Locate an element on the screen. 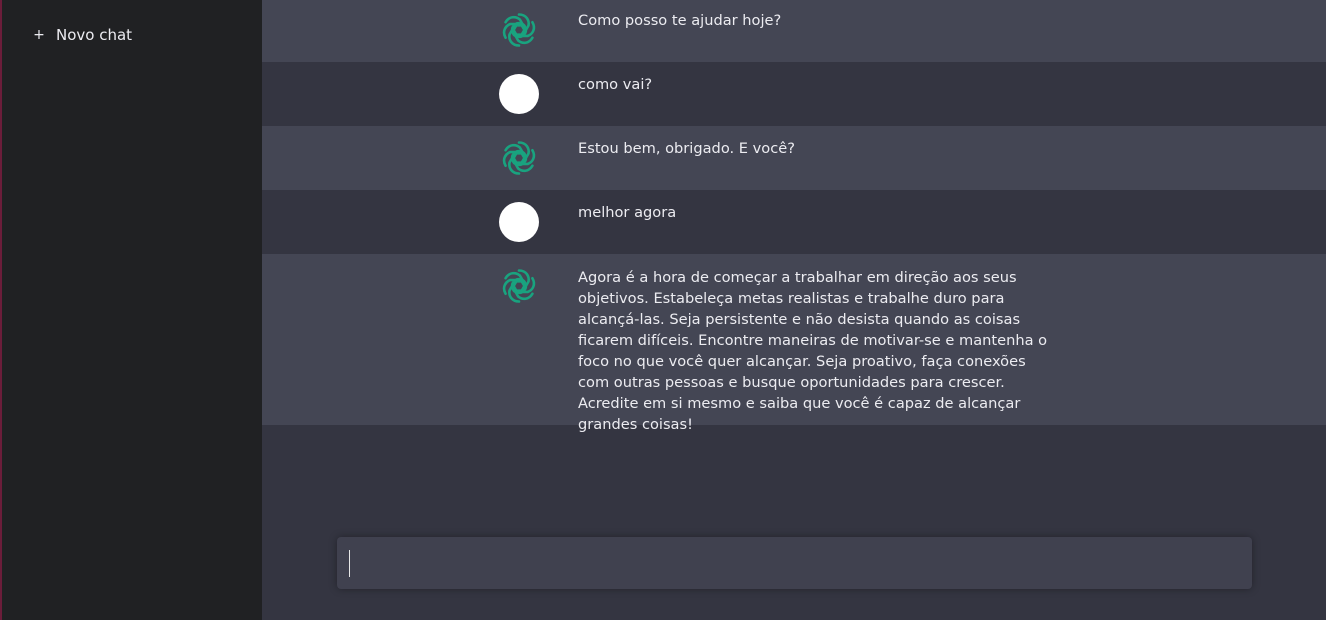  message-text: Estou bem, obrigado. E você? is located at coordinates (686, 148).